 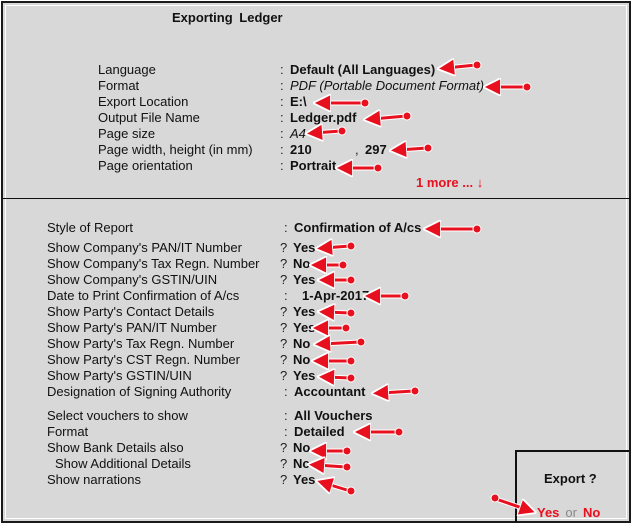 What do you see at coordinates (127, 133) in the screenshot?
I see `setting-label: Page size` at bounding box center [127, 133].